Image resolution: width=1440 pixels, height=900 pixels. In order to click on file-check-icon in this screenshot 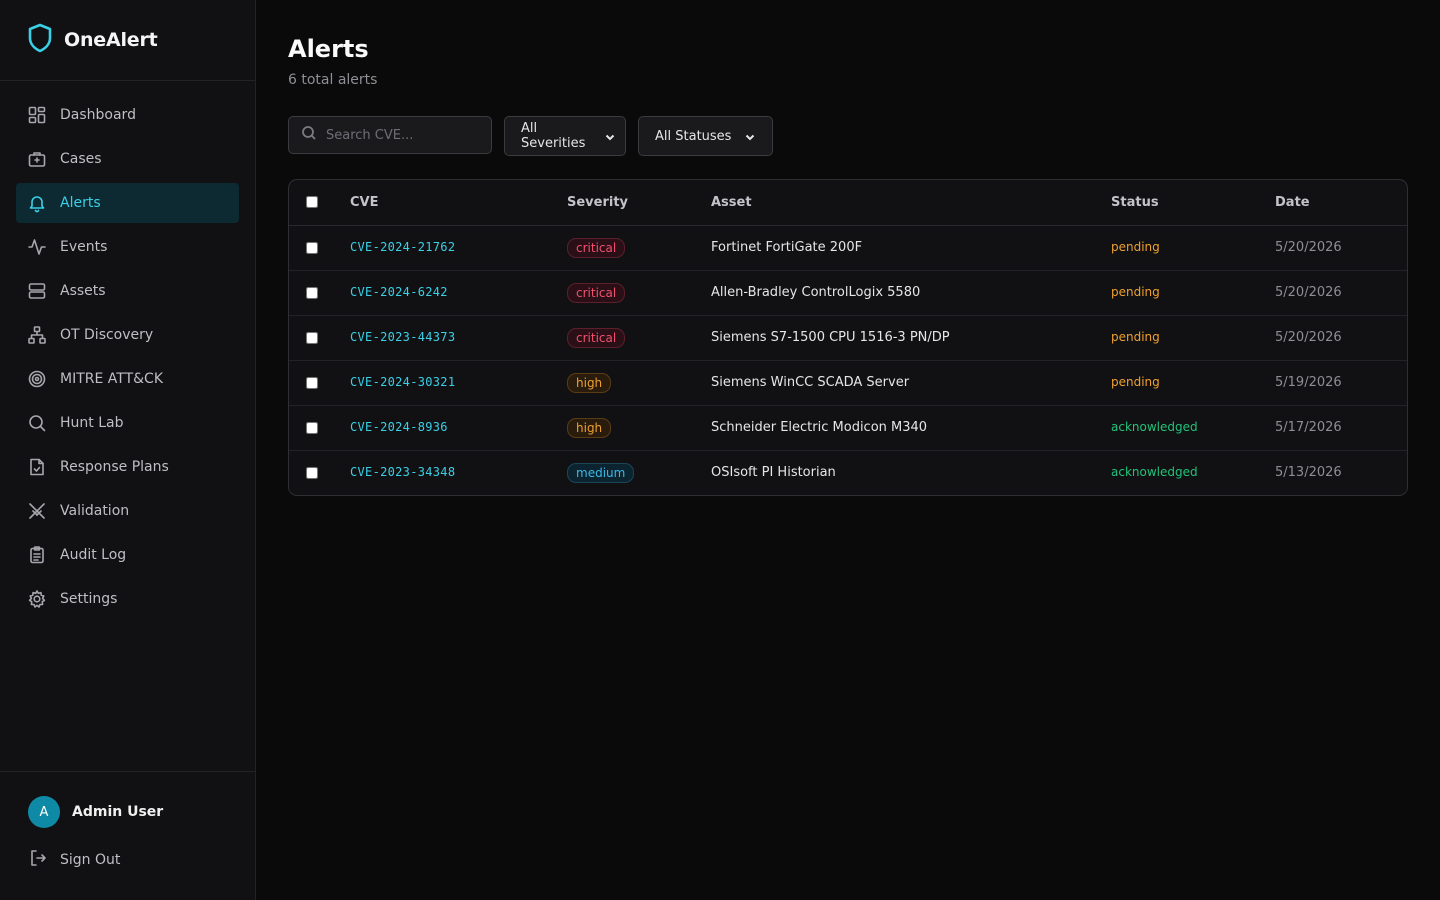, I will do `click(37, 467)`.